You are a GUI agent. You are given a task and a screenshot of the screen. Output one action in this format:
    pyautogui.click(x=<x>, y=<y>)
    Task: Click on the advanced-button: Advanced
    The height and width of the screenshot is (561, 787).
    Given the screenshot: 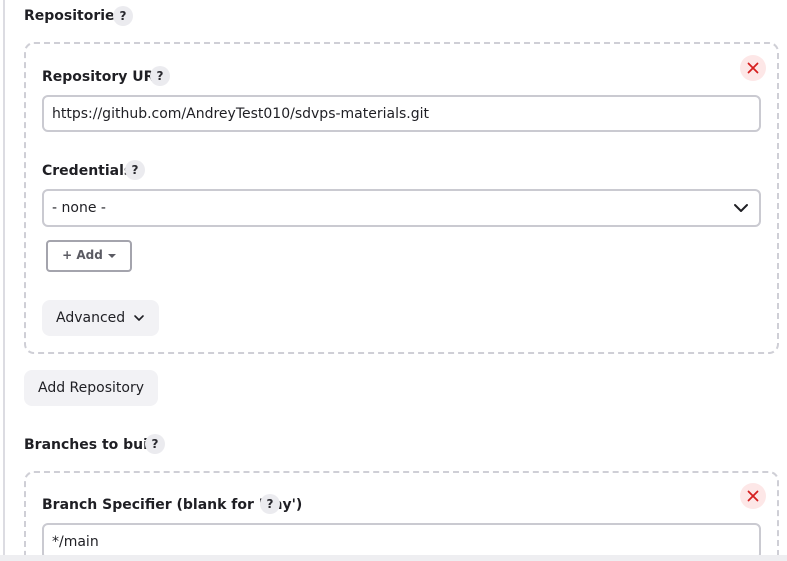 What is the action you would take?
    pyautogui.click(x=101, y=318)
    